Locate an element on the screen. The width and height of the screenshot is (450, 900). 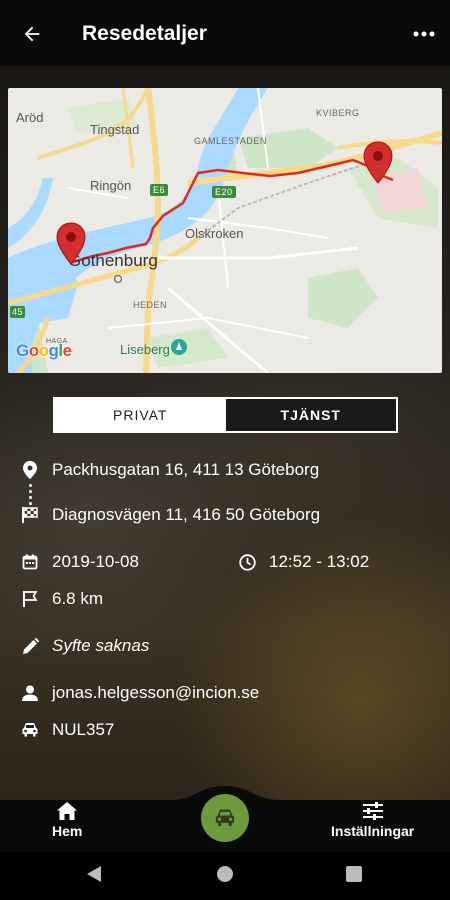
end-address: Diagnosvägen 11, 416 50 Göteborg is located at coordinates (186, 514).